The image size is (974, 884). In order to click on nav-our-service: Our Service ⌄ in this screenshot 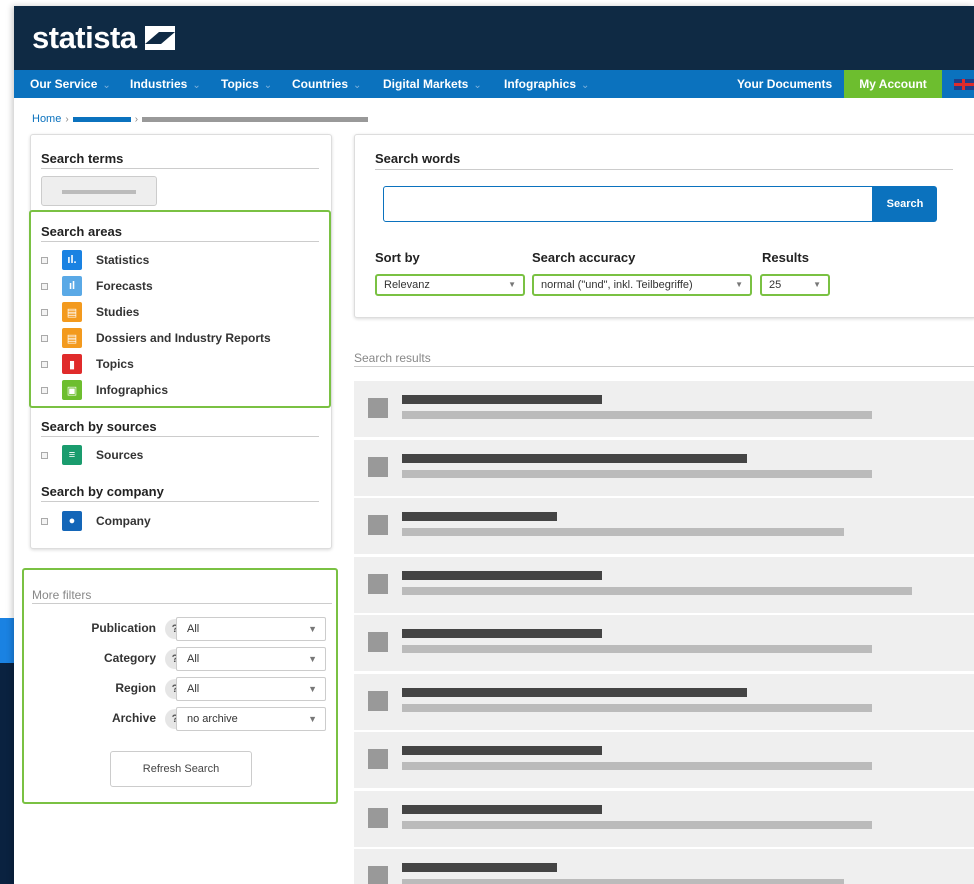, I will do `click(70, 84)`.